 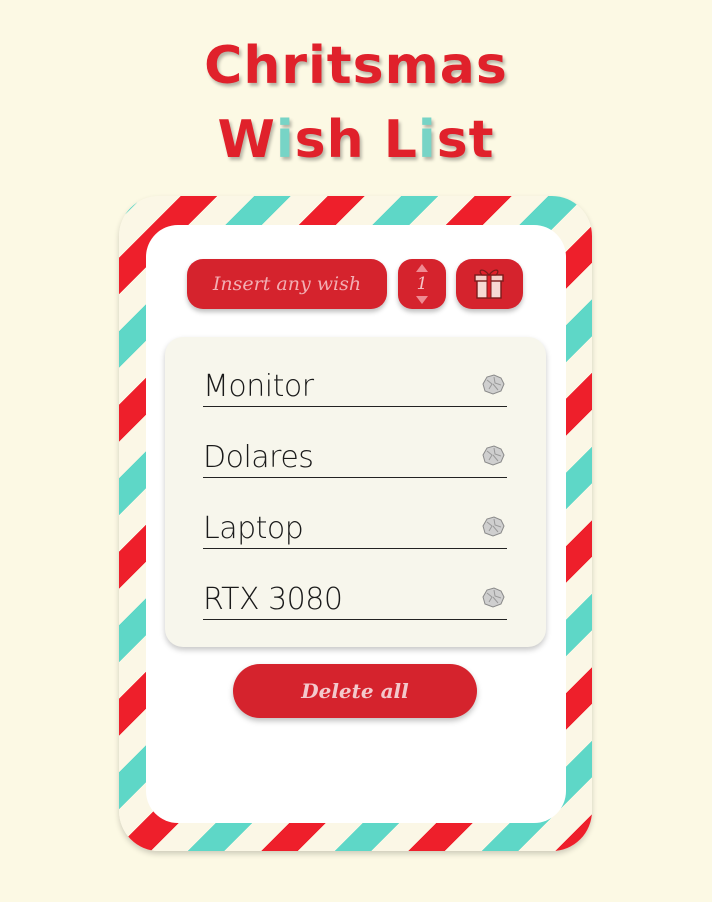 I want to click on title-letter: st, so click(x=465, y=140).